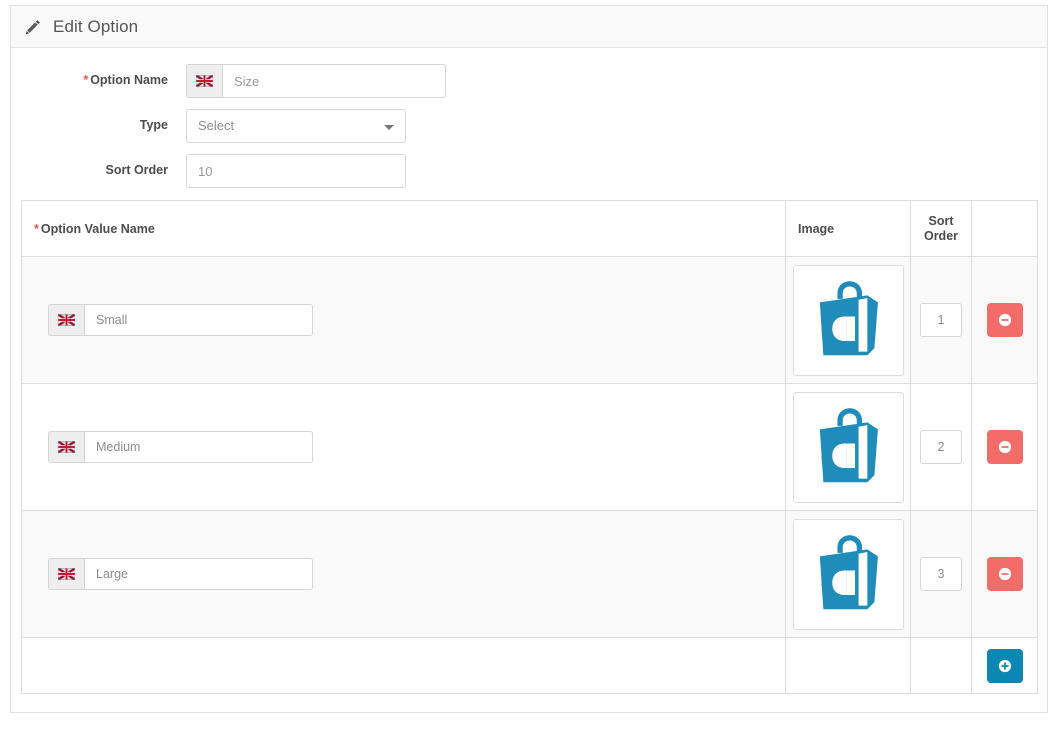 The image size is (1061, 736). Describe the element at coordinates (848, 228) in the screenshot. I see `header-image: Image` at that location.